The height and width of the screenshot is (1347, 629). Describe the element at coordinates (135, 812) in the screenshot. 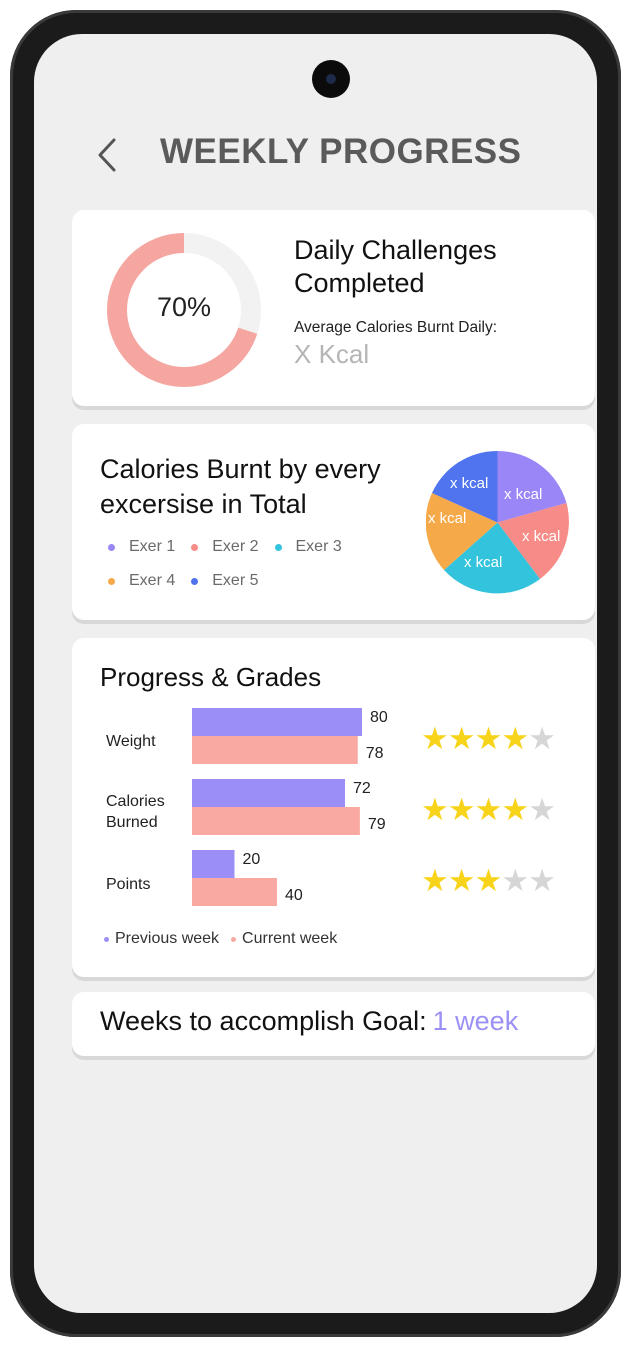

I see `row-label-calories-burned: Calories Burned` at that location.